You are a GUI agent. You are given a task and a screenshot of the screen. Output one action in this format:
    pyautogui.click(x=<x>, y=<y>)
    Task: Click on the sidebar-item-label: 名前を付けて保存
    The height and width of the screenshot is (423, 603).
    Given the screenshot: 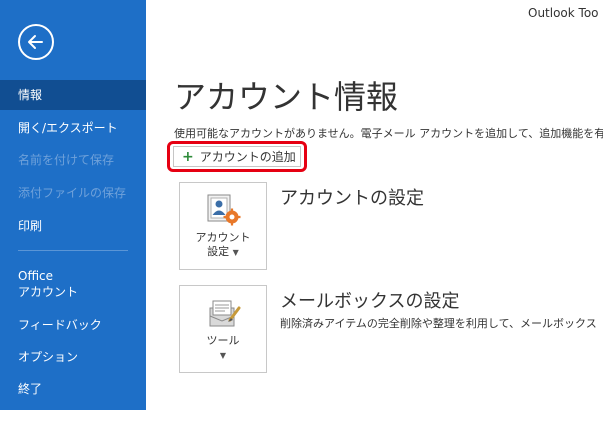 What is the action you would take?
    pyautogui.click(x=66, y=160)
    